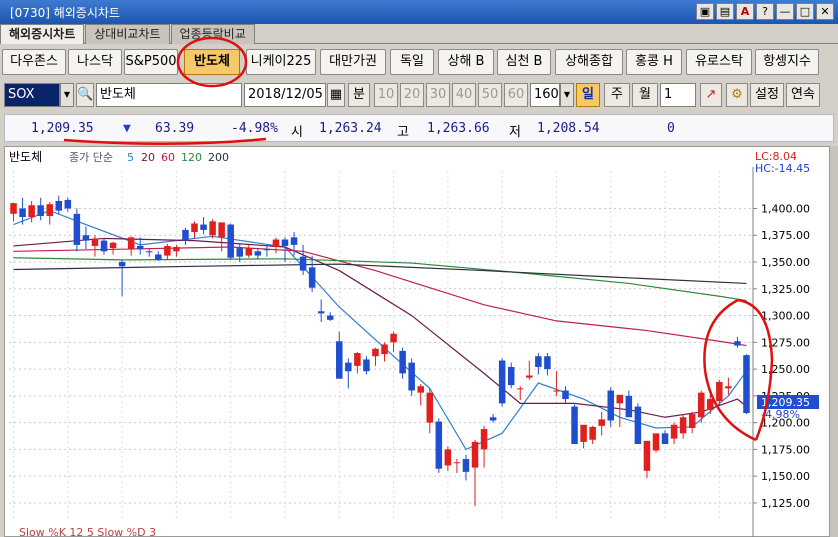  I want to click on interval-20-button: 20, so click(412, 95).